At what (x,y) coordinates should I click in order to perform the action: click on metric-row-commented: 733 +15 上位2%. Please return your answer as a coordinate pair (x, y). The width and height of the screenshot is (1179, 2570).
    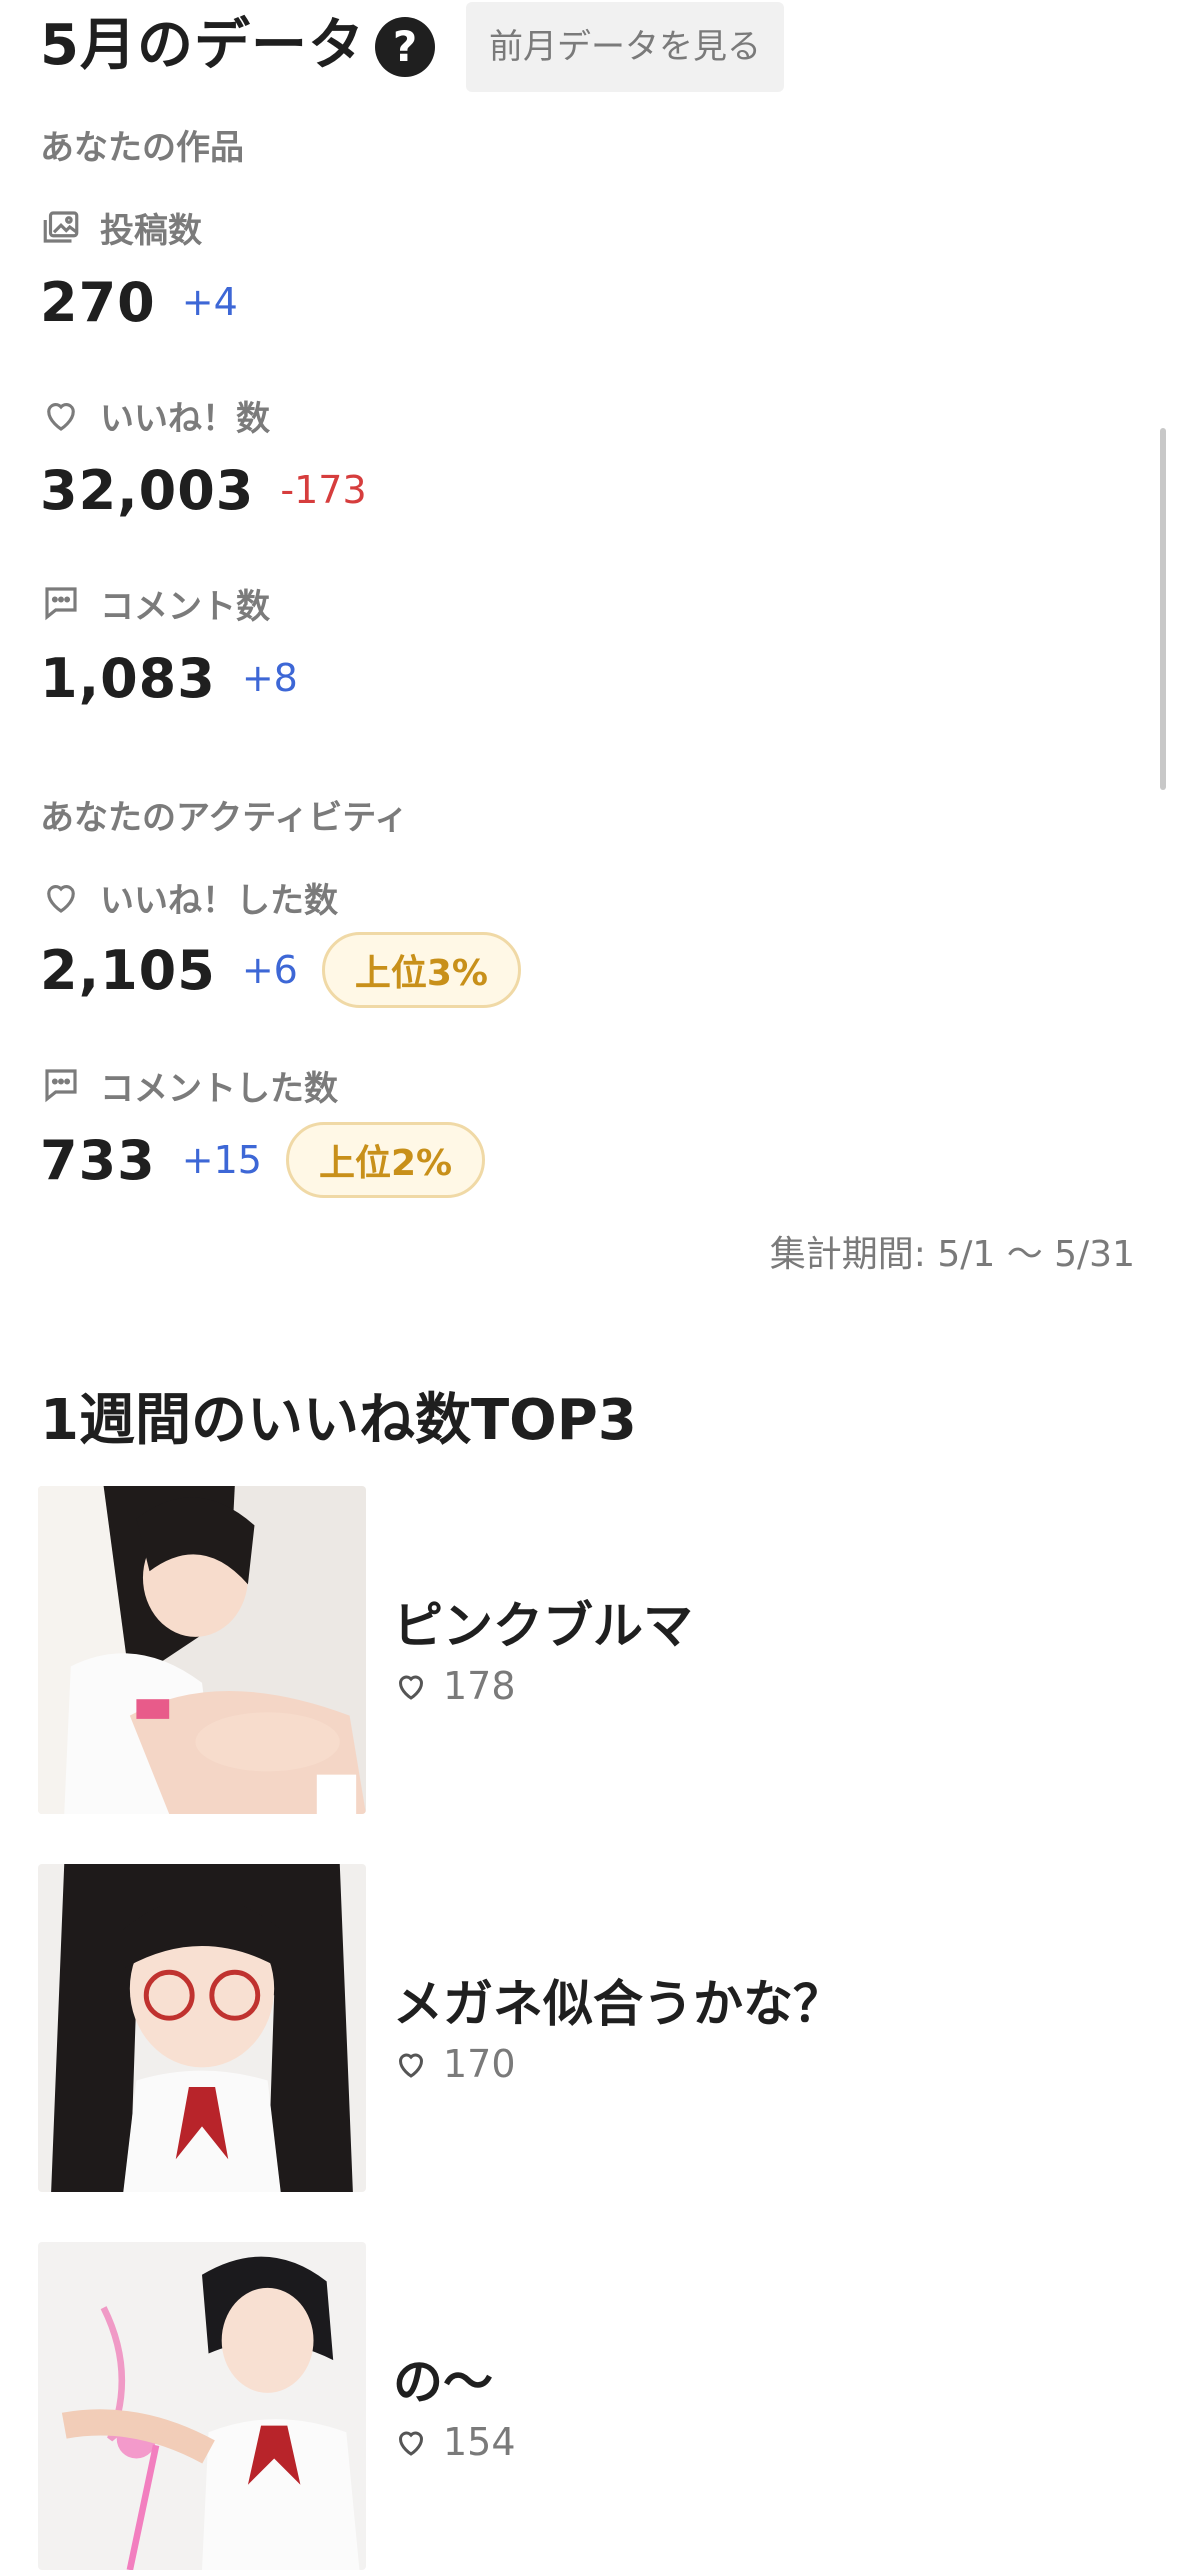
    Looking at the image, I should click on (263, 1160).